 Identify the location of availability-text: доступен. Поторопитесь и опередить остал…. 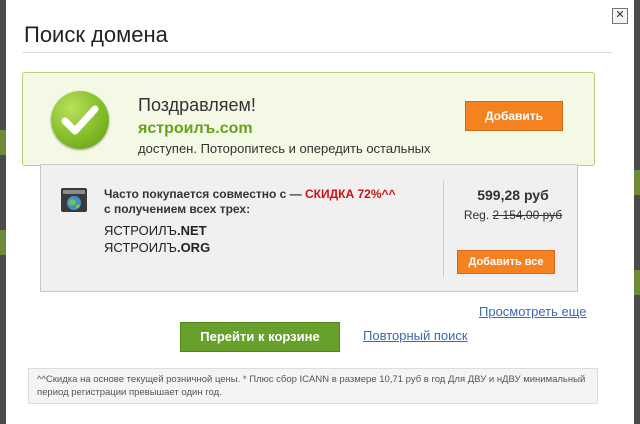
(284, 148).